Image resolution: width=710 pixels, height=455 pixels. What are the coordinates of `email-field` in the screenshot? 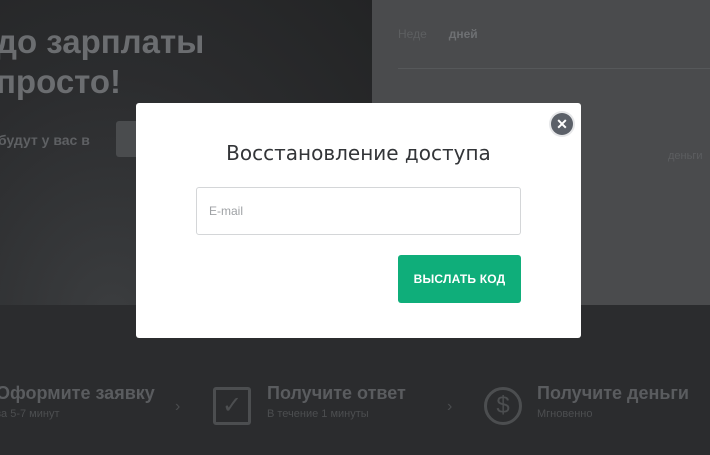 It's located at (358, 211).